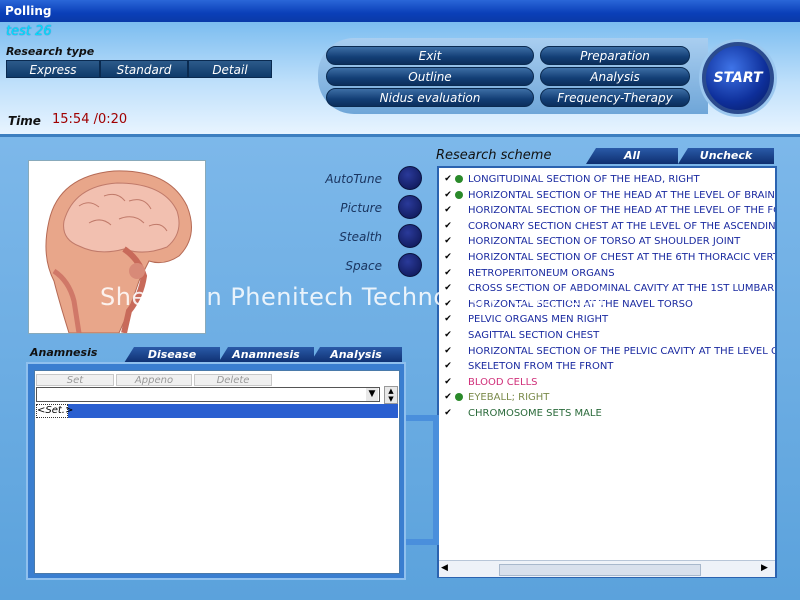 Image resolution: width=800 pixels, height=600 pixels. What do you see at coordinates (615, 55) in the screenshot?
I see `preparation-button: Preparation` at bounding box center [615, 55].